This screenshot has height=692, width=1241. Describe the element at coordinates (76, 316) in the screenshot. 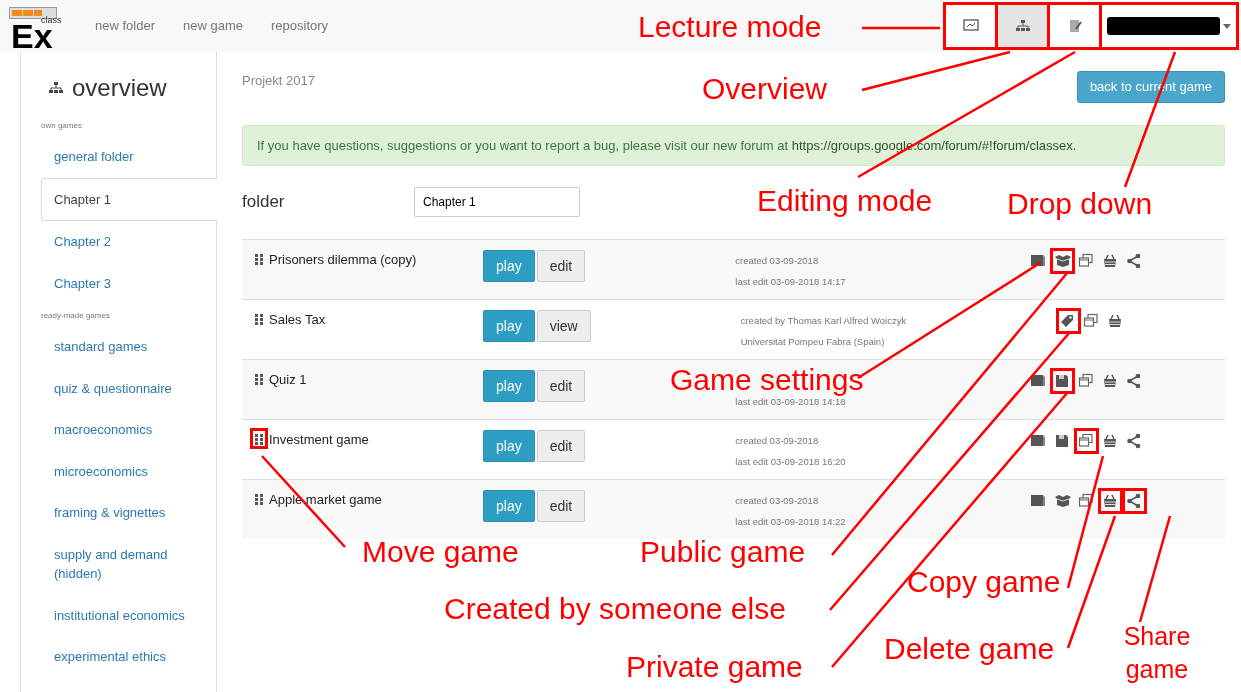

I see `section-heading: ready-made games` at that location.